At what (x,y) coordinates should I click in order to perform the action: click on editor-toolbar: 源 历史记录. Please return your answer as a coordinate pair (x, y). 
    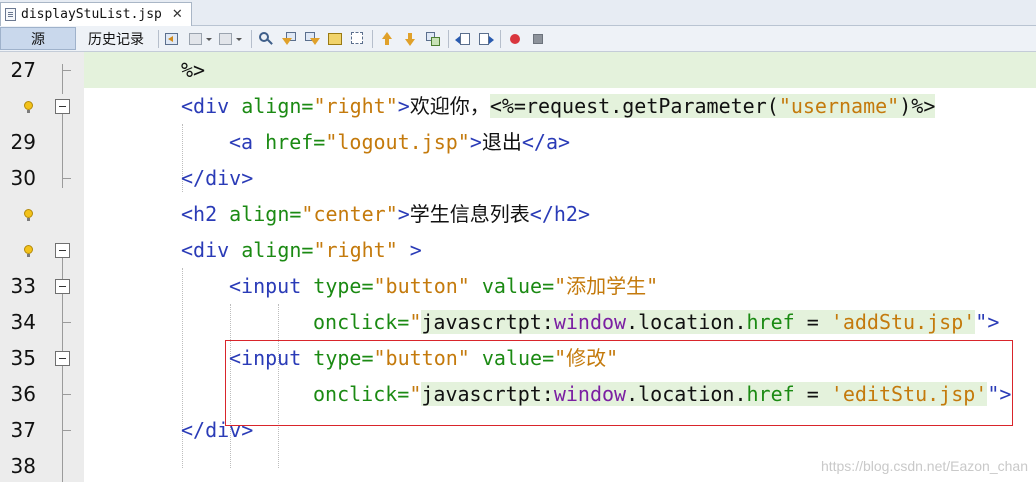
    Looking at the image, I should click on (518, 39).